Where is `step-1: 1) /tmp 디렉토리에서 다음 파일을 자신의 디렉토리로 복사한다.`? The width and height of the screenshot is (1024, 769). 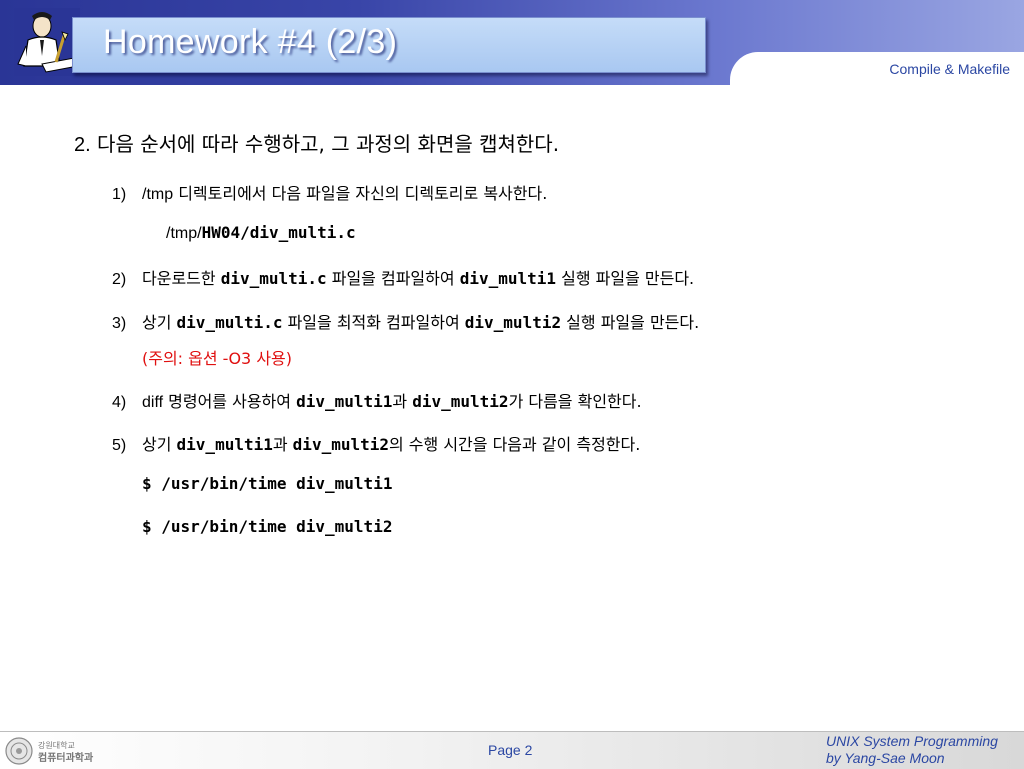
step-1: 1) /tmp 디렉토리에서 다음 파일을 자신의 디렉토리로 복사한다. is located at coordinates (329, 192).